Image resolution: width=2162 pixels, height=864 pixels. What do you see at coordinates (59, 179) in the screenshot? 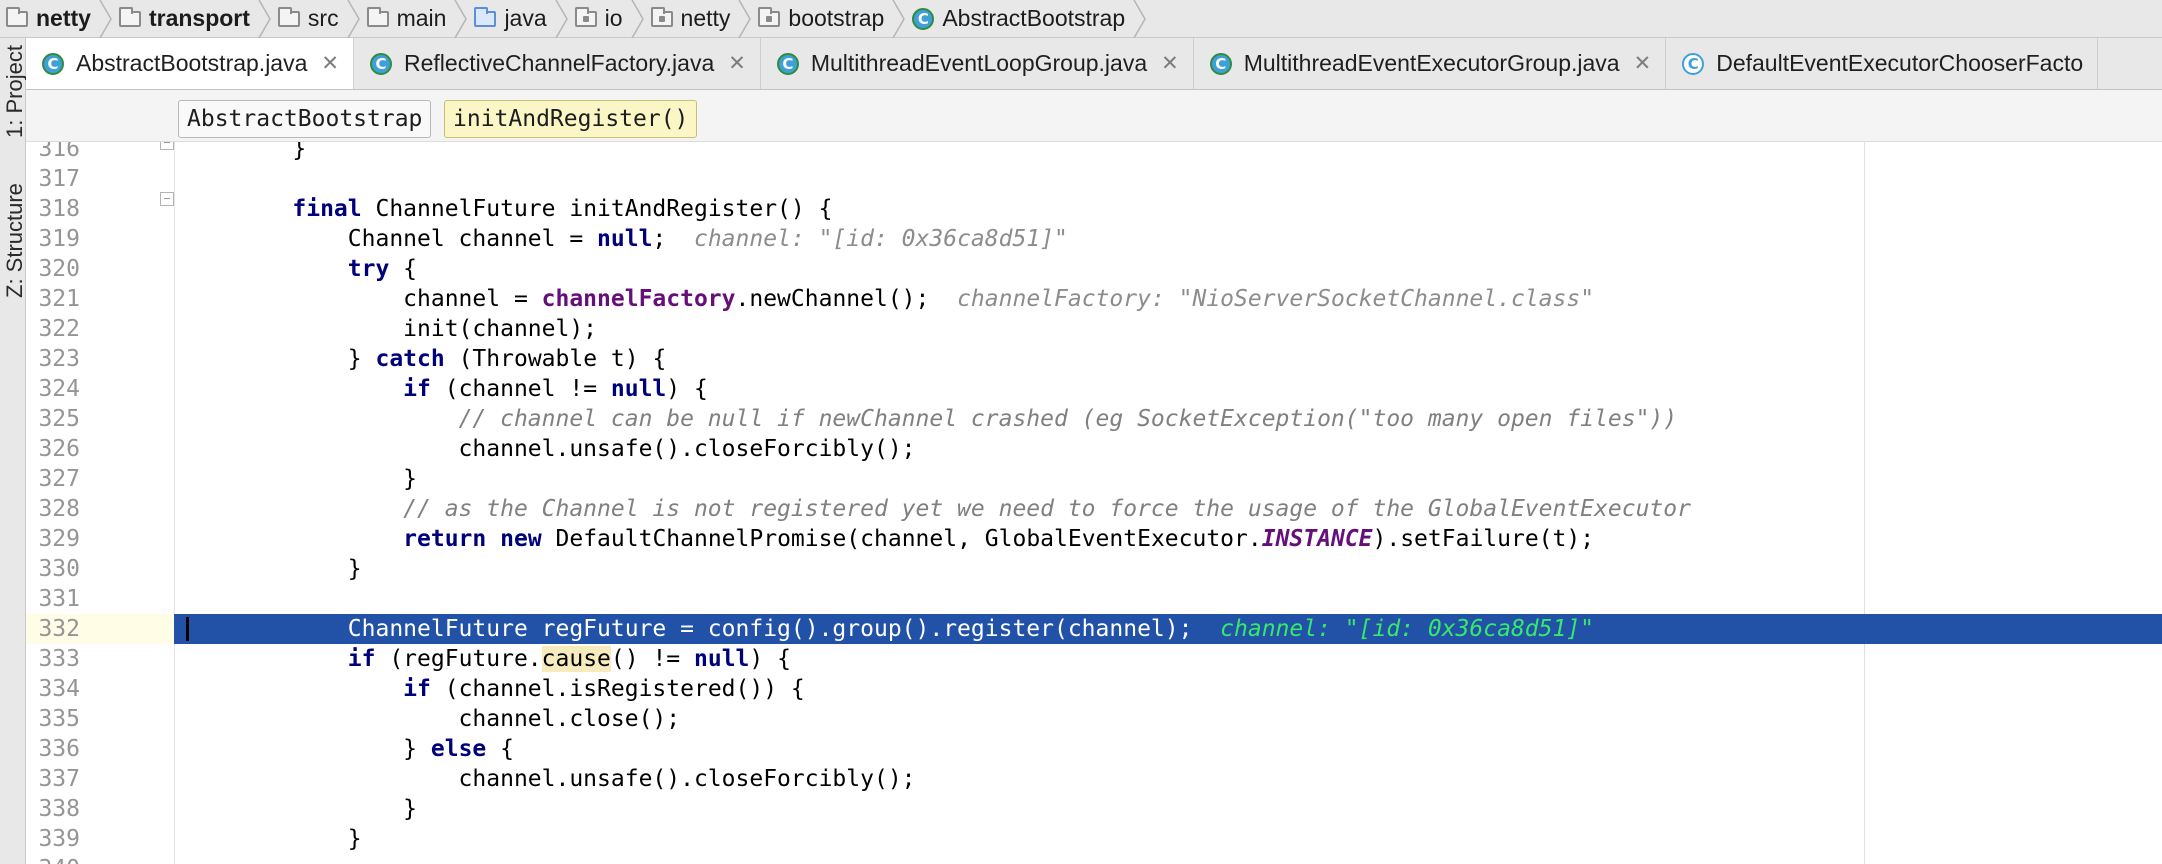
I see `line-number: 317` at bounding box center [59, 179].